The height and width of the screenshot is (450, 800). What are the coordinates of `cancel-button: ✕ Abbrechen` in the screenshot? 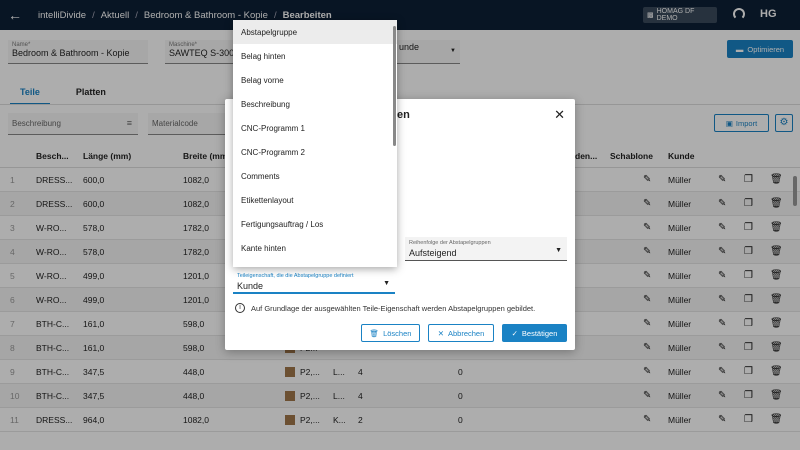 It's located at (461, 333).